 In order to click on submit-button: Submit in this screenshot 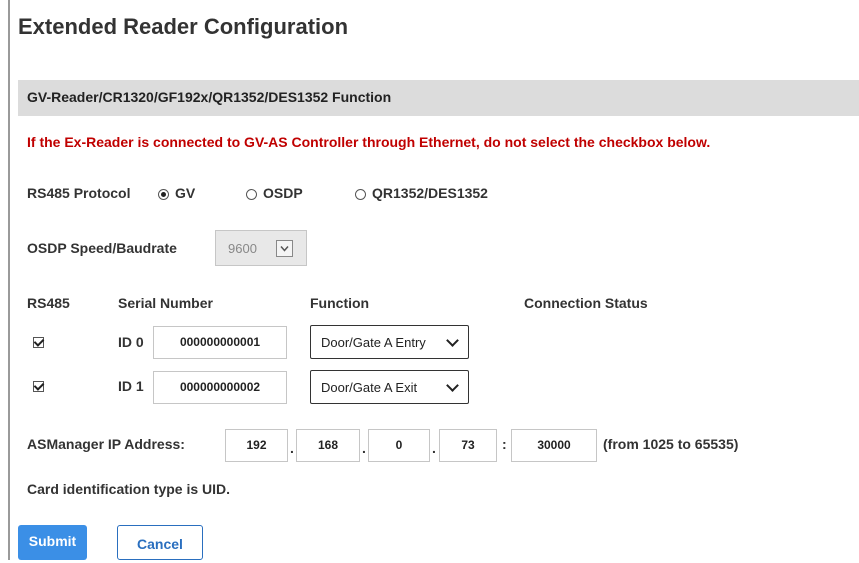, I will do `click(52, 542)`.